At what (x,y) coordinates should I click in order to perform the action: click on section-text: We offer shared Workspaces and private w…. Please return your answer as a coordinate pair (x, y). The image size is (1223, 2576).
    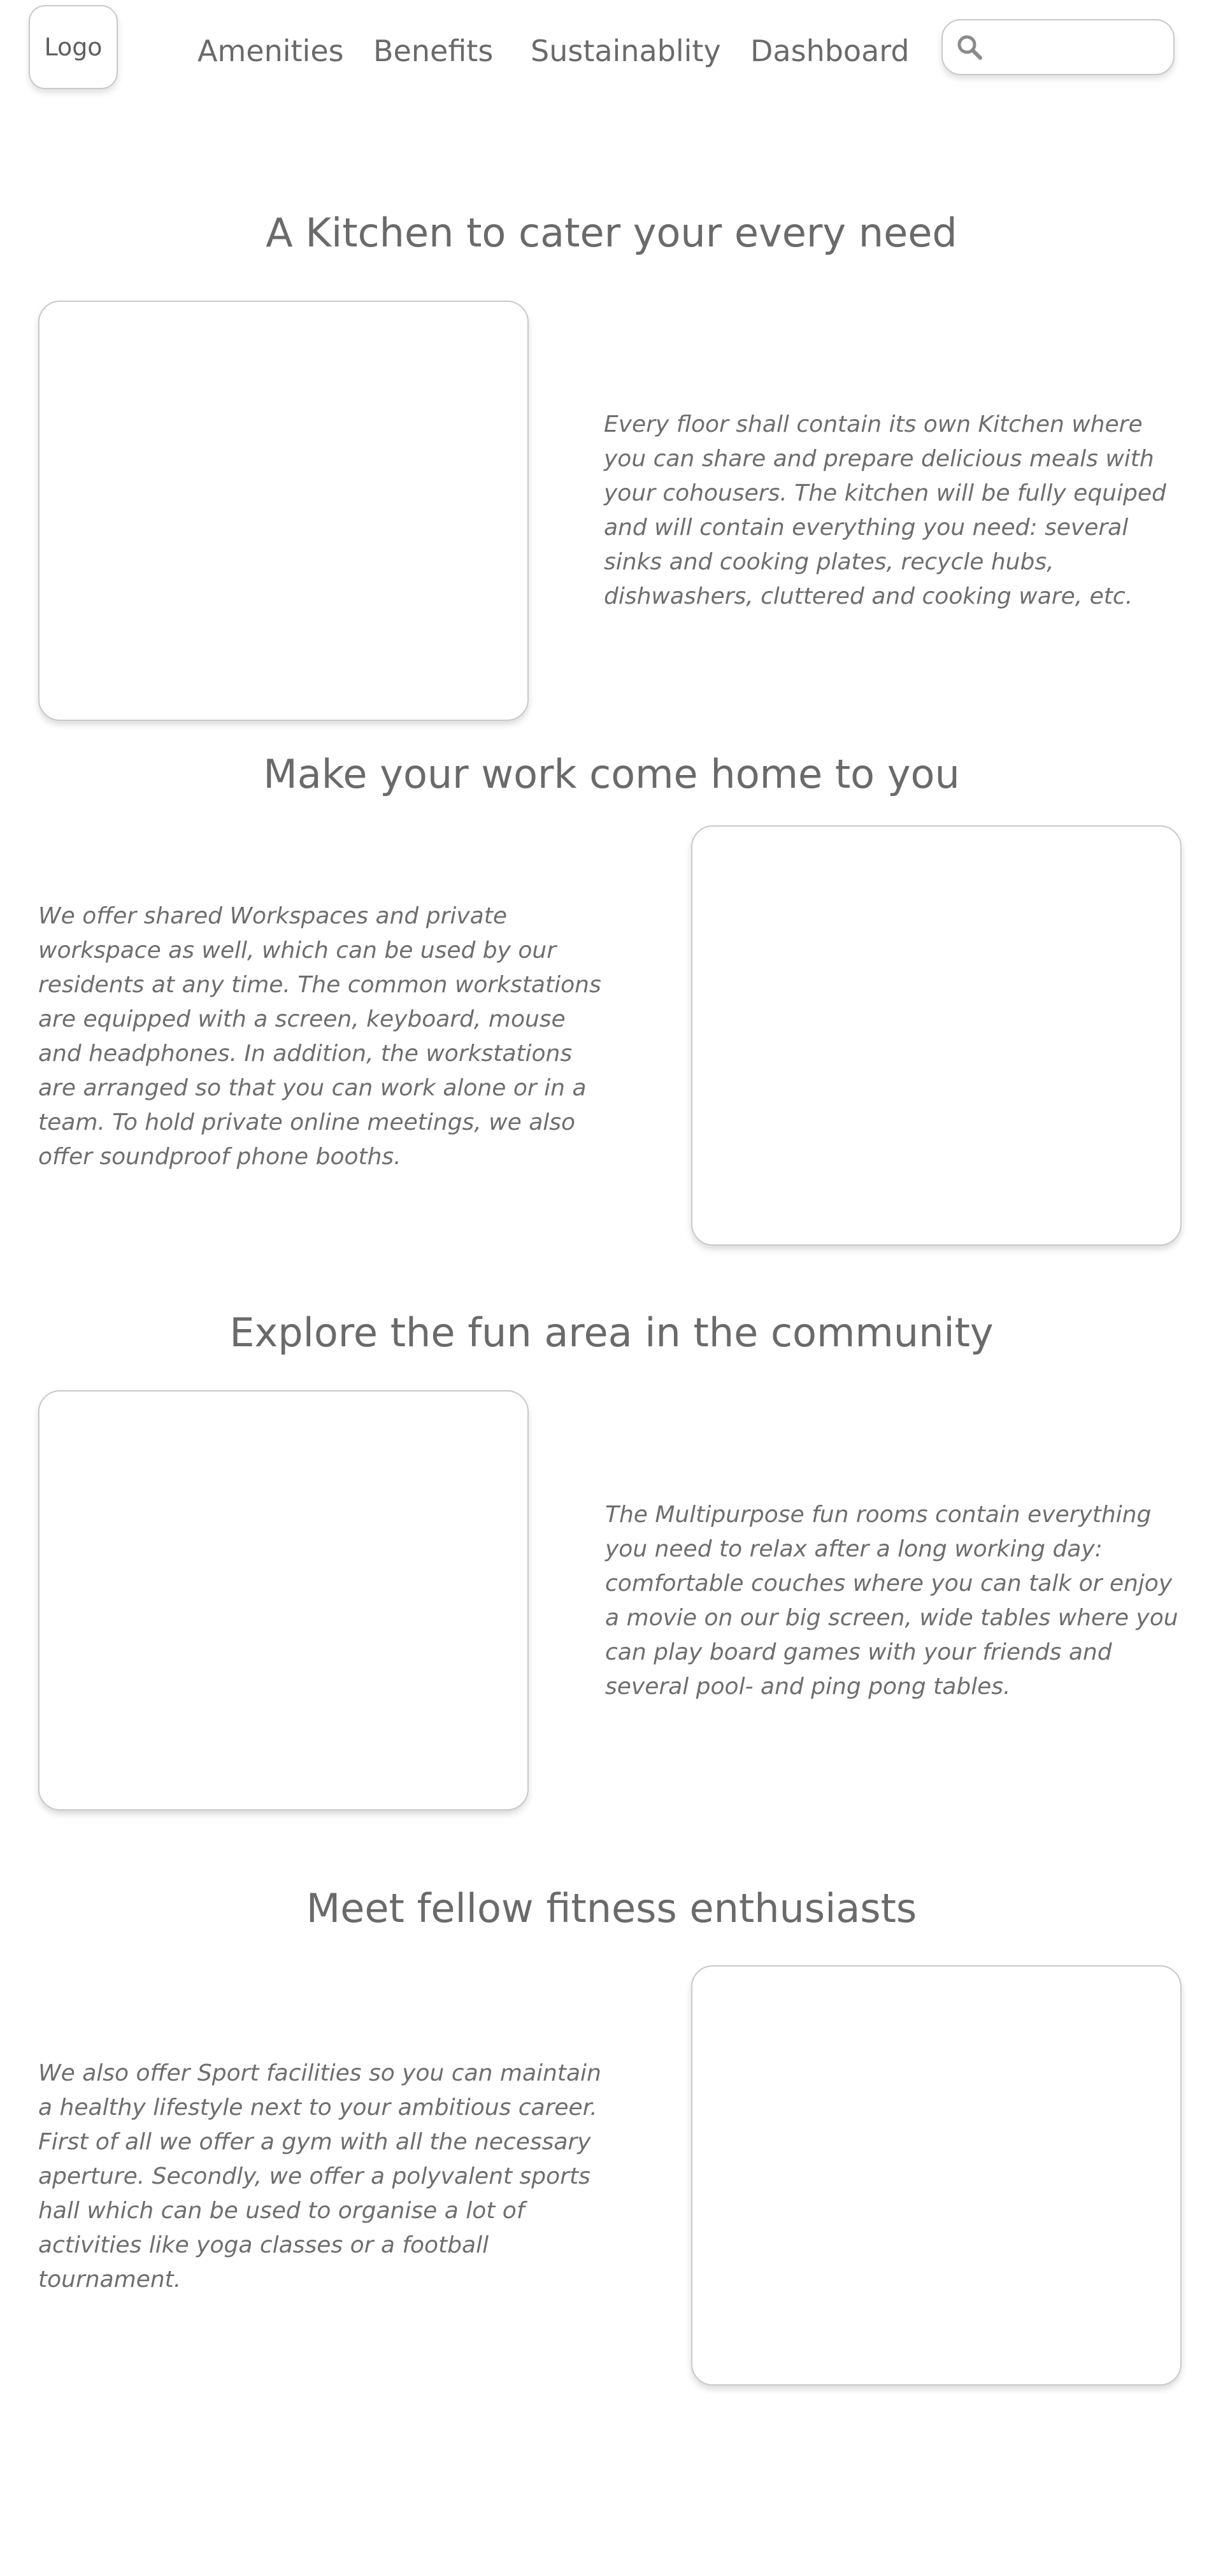
    Looking at the image, I should click on (319, 1037).